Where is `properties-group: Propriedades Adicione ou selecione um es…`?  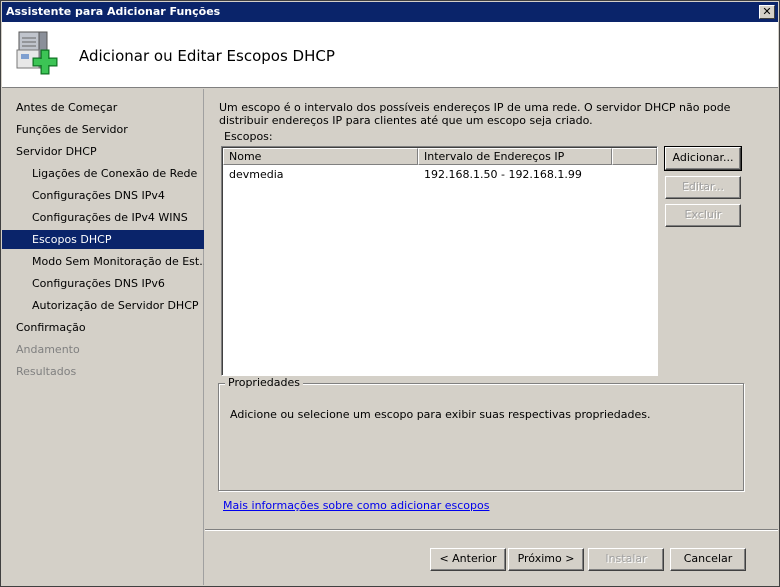 properties-group: Propriedades Adicione ou selecione um es… is located at coordinates (481, 433).